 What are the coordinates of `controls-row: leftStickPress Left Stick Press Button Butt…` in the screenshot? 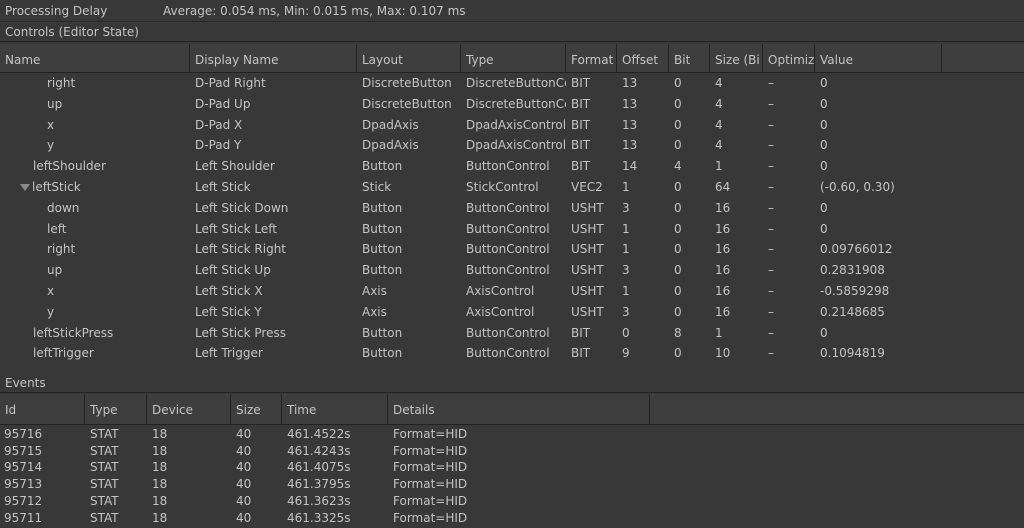 It's located at (512, 333).